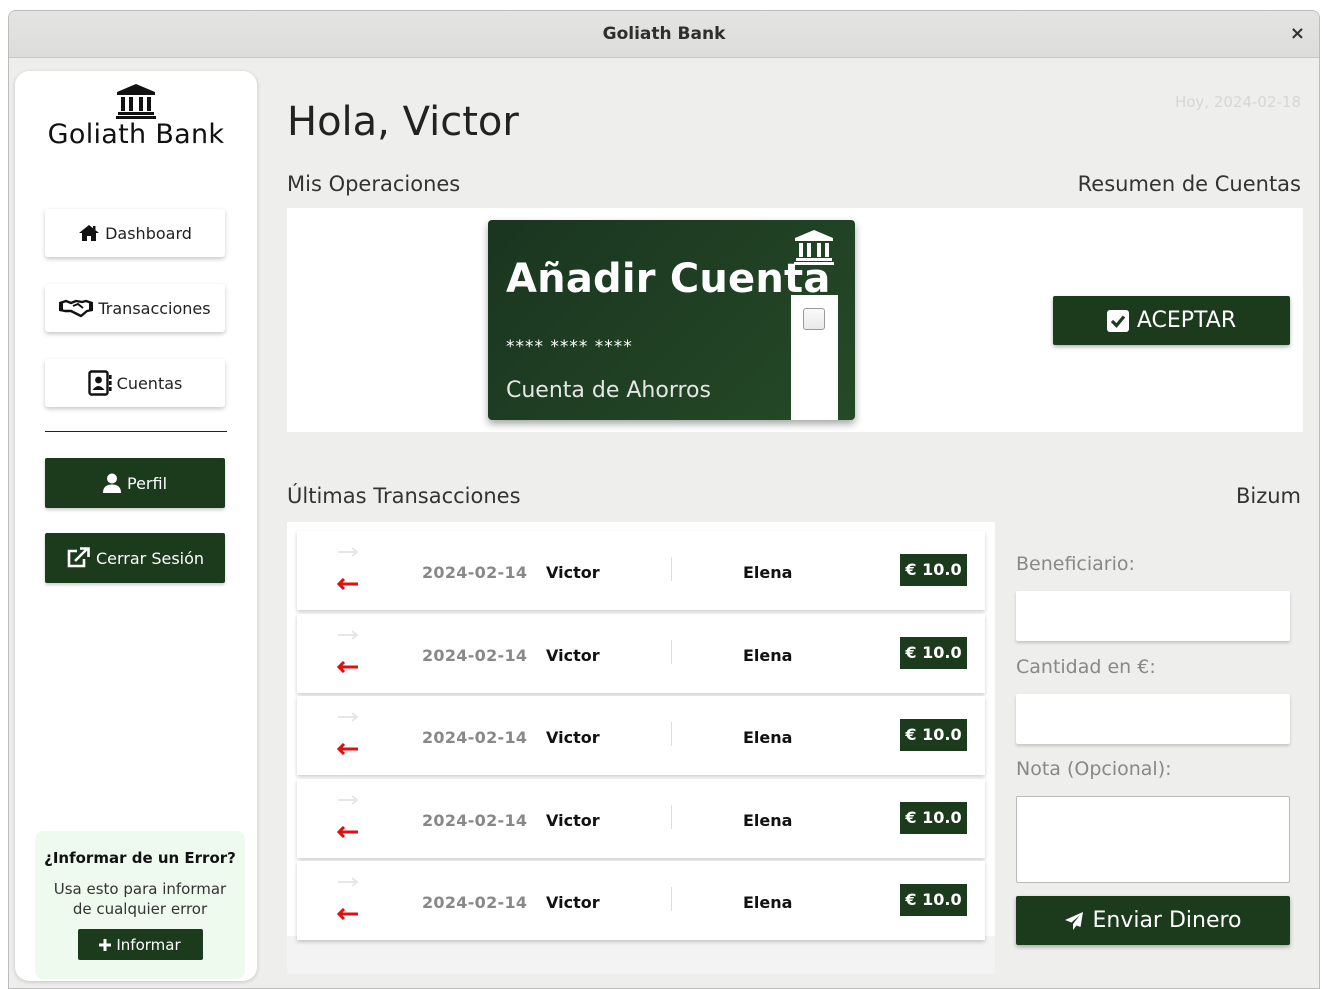 This screenshot has height=989, width=1322. I want to click on window-title: Goliath Bank, so click(664, 34).